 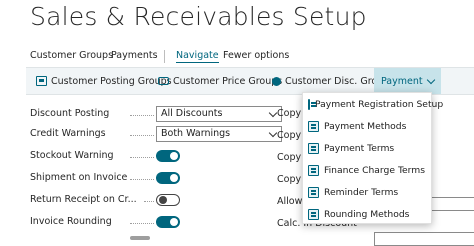 What do you see at coordinates (359, 148) in the screenshot?
I see `menu-item-label: Payment Terms` at bounding box center [359, 148].